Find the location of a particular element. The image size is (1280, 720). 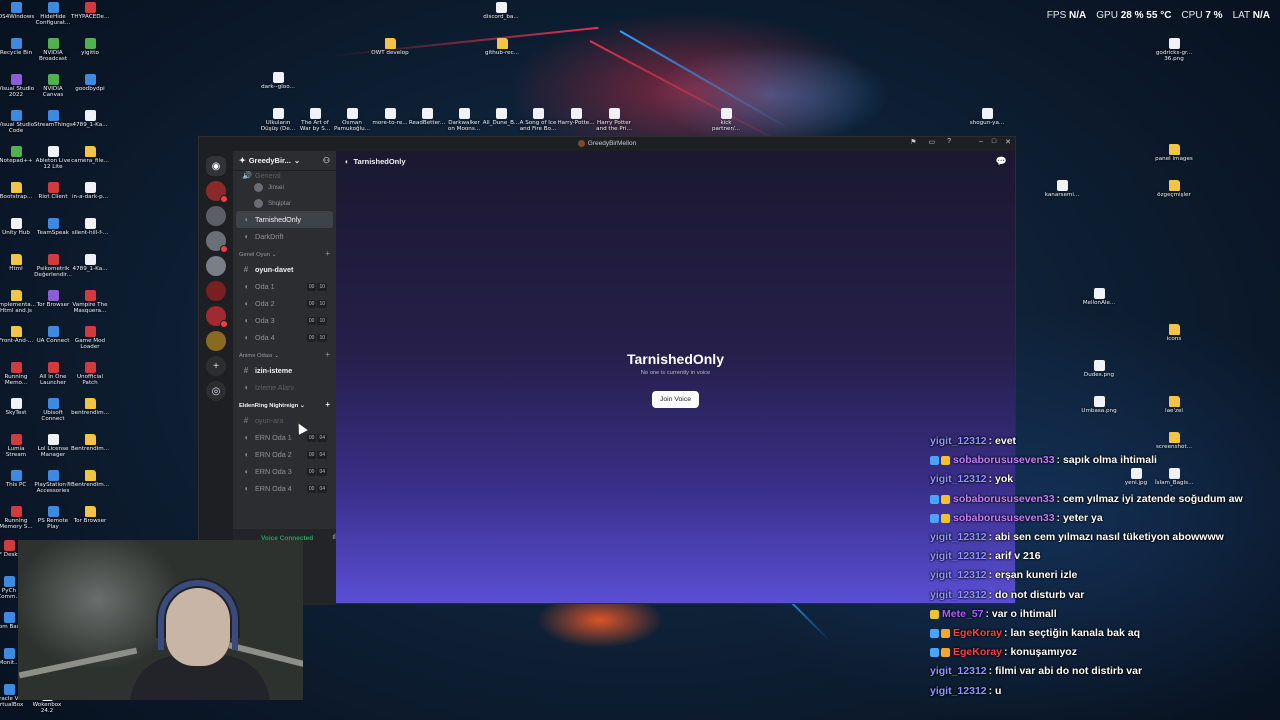

desktop-icon: NVIDIA Broadcast is located at coordinates (53, 50).